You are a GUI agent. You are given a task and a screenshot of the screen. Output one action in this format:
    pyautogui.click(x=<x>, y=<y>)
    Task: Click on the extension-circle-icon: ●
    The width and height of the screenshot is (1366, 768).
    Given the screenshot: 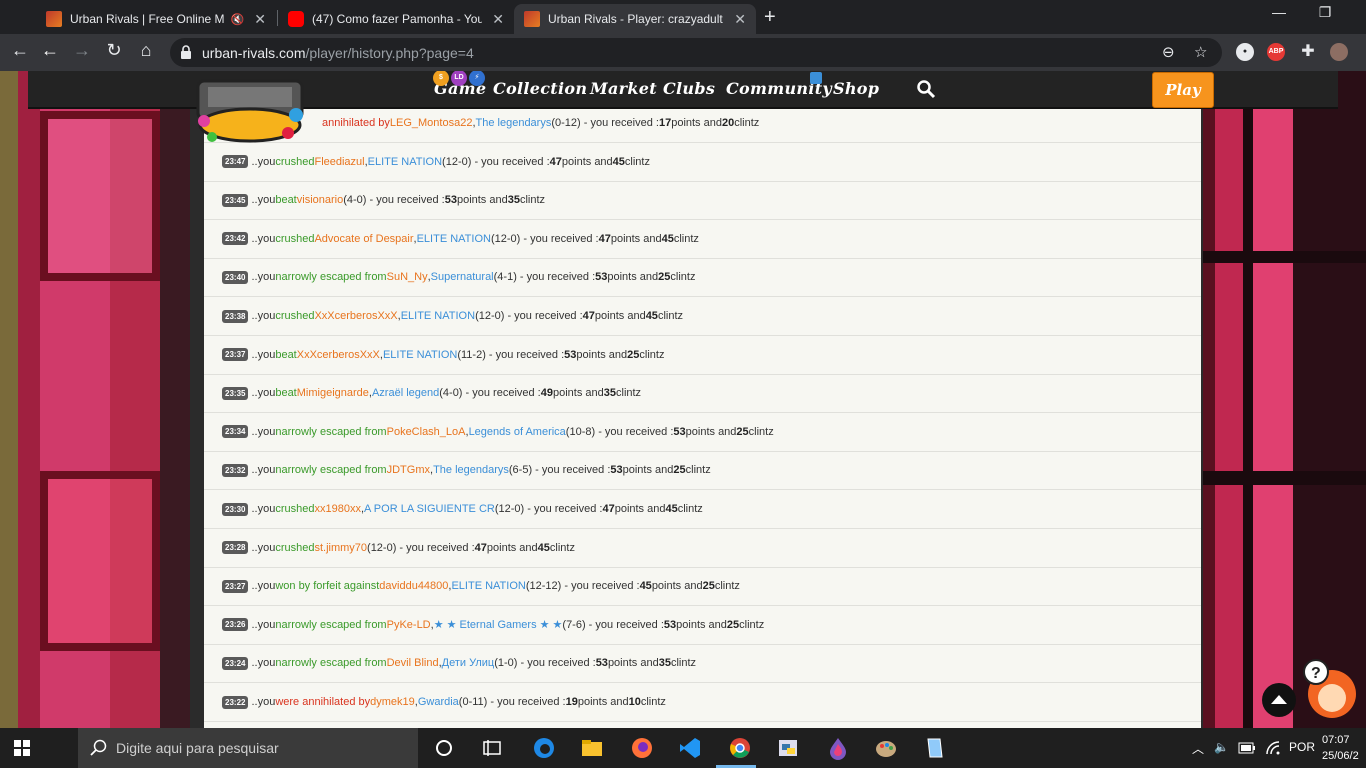 What is the action you would take?
    pyautogui.click(x=1245, y=52)
    